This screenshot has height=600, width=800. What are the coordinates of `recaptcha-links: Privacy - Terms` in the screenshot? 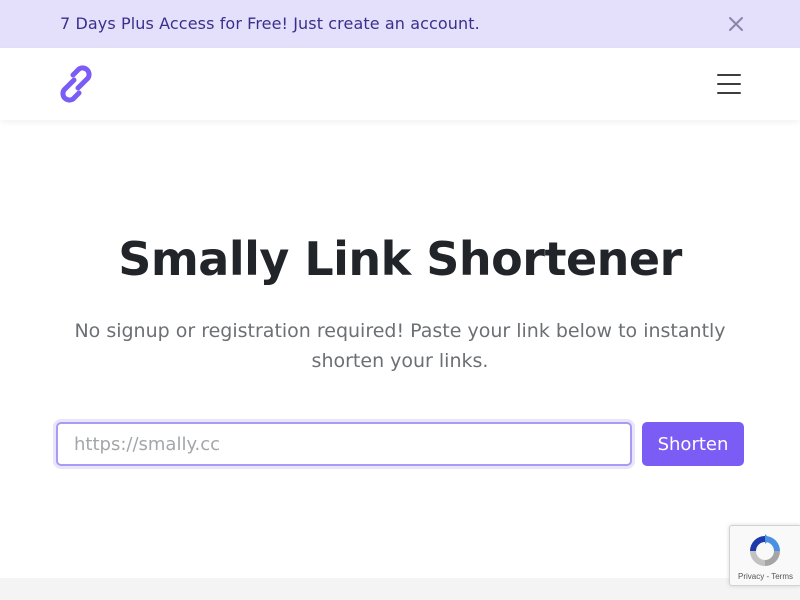 It's located at (765, 576).